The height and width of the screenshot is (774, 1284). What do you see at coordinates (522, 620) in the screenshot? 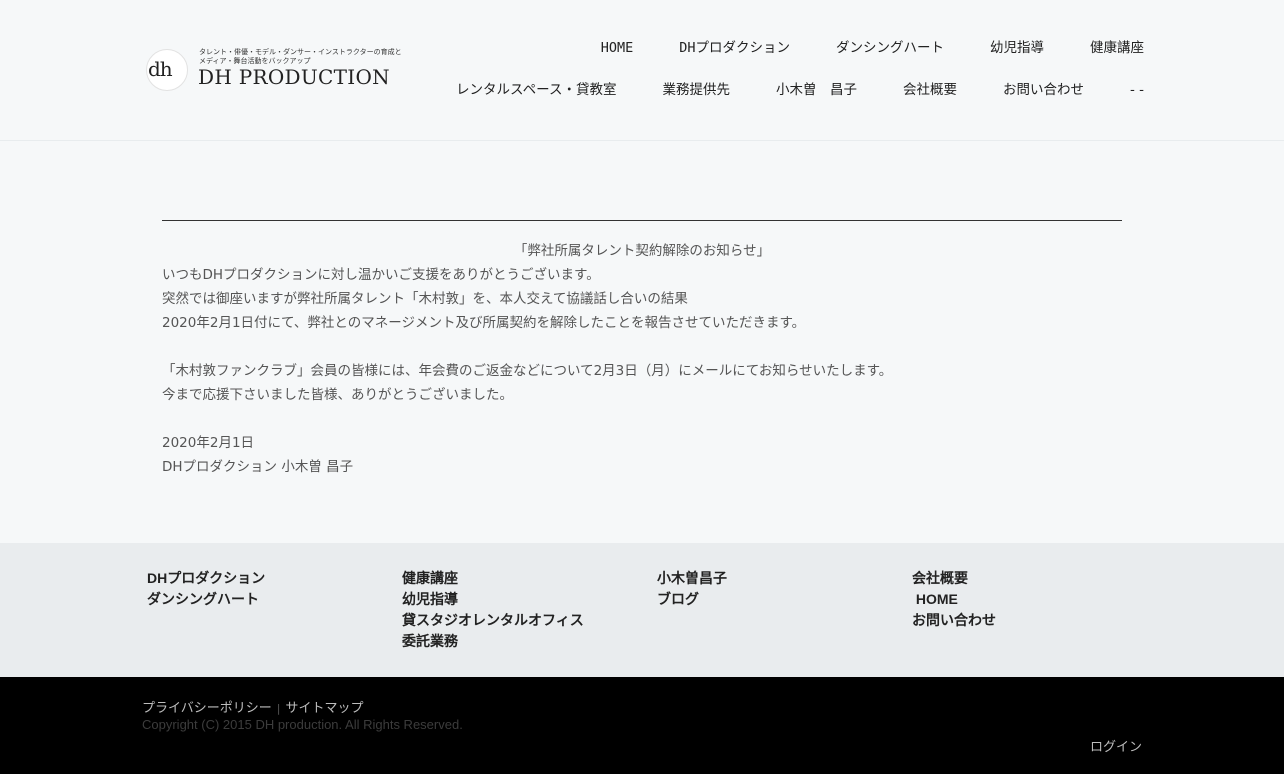
I see `footer-link-rental-studio: 貸スタジオレンタルオフィス` at bounding box center [522, 620].